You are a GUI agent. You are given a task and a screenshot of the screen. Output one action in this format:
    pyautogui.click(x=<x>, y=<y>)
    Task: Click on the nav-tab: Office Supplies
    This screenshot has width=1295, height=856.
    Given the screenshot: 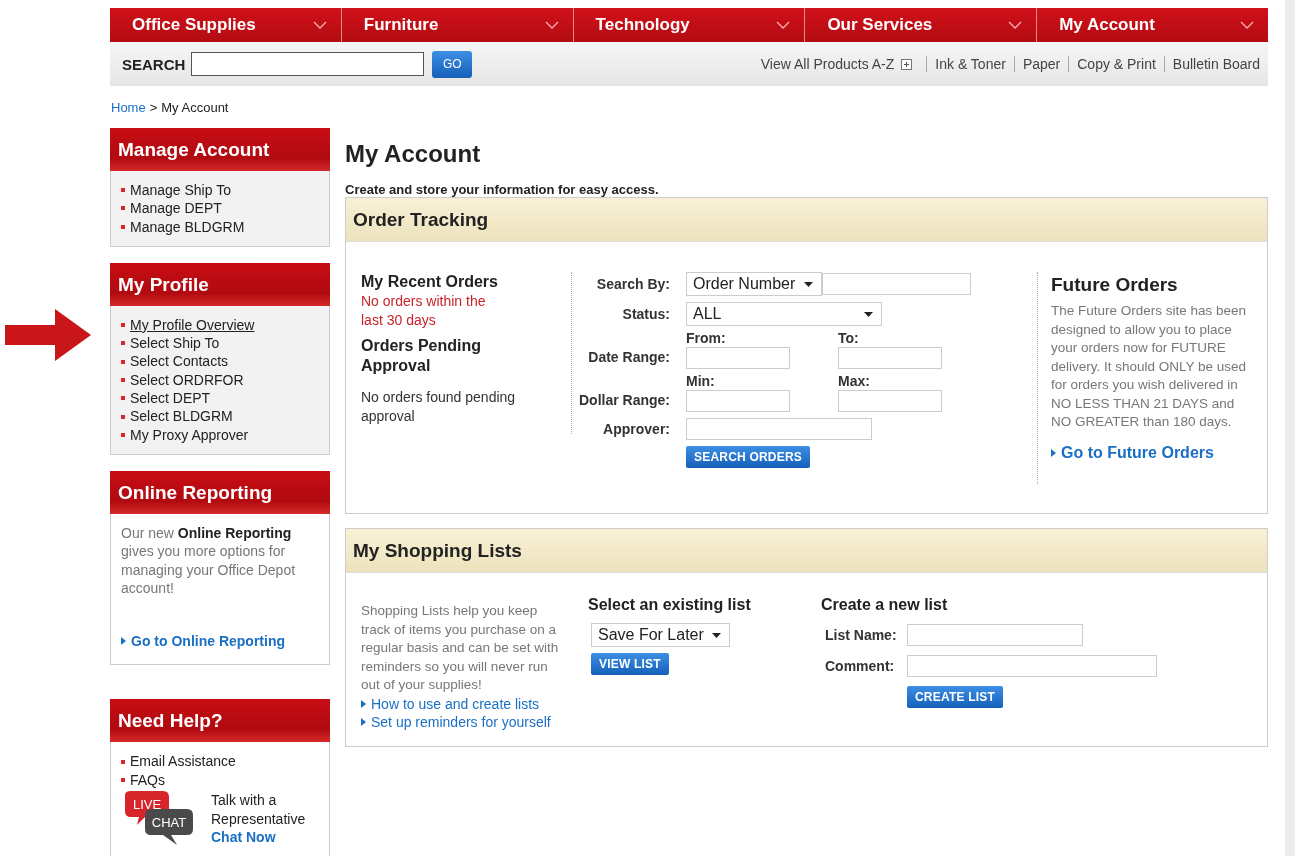 What is the action you would take?
    pyautogui.click(x=226, y=25)
    